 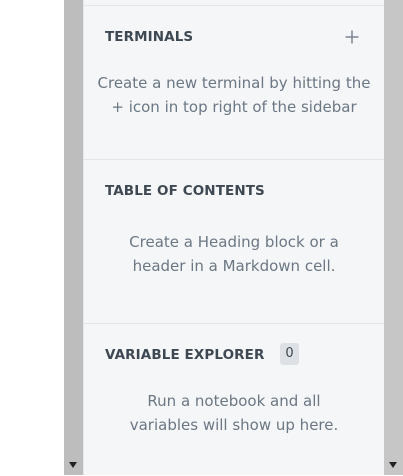 I want to click on toc-message-line-1: Create a Heading block or a, so click(x=234, y=242).